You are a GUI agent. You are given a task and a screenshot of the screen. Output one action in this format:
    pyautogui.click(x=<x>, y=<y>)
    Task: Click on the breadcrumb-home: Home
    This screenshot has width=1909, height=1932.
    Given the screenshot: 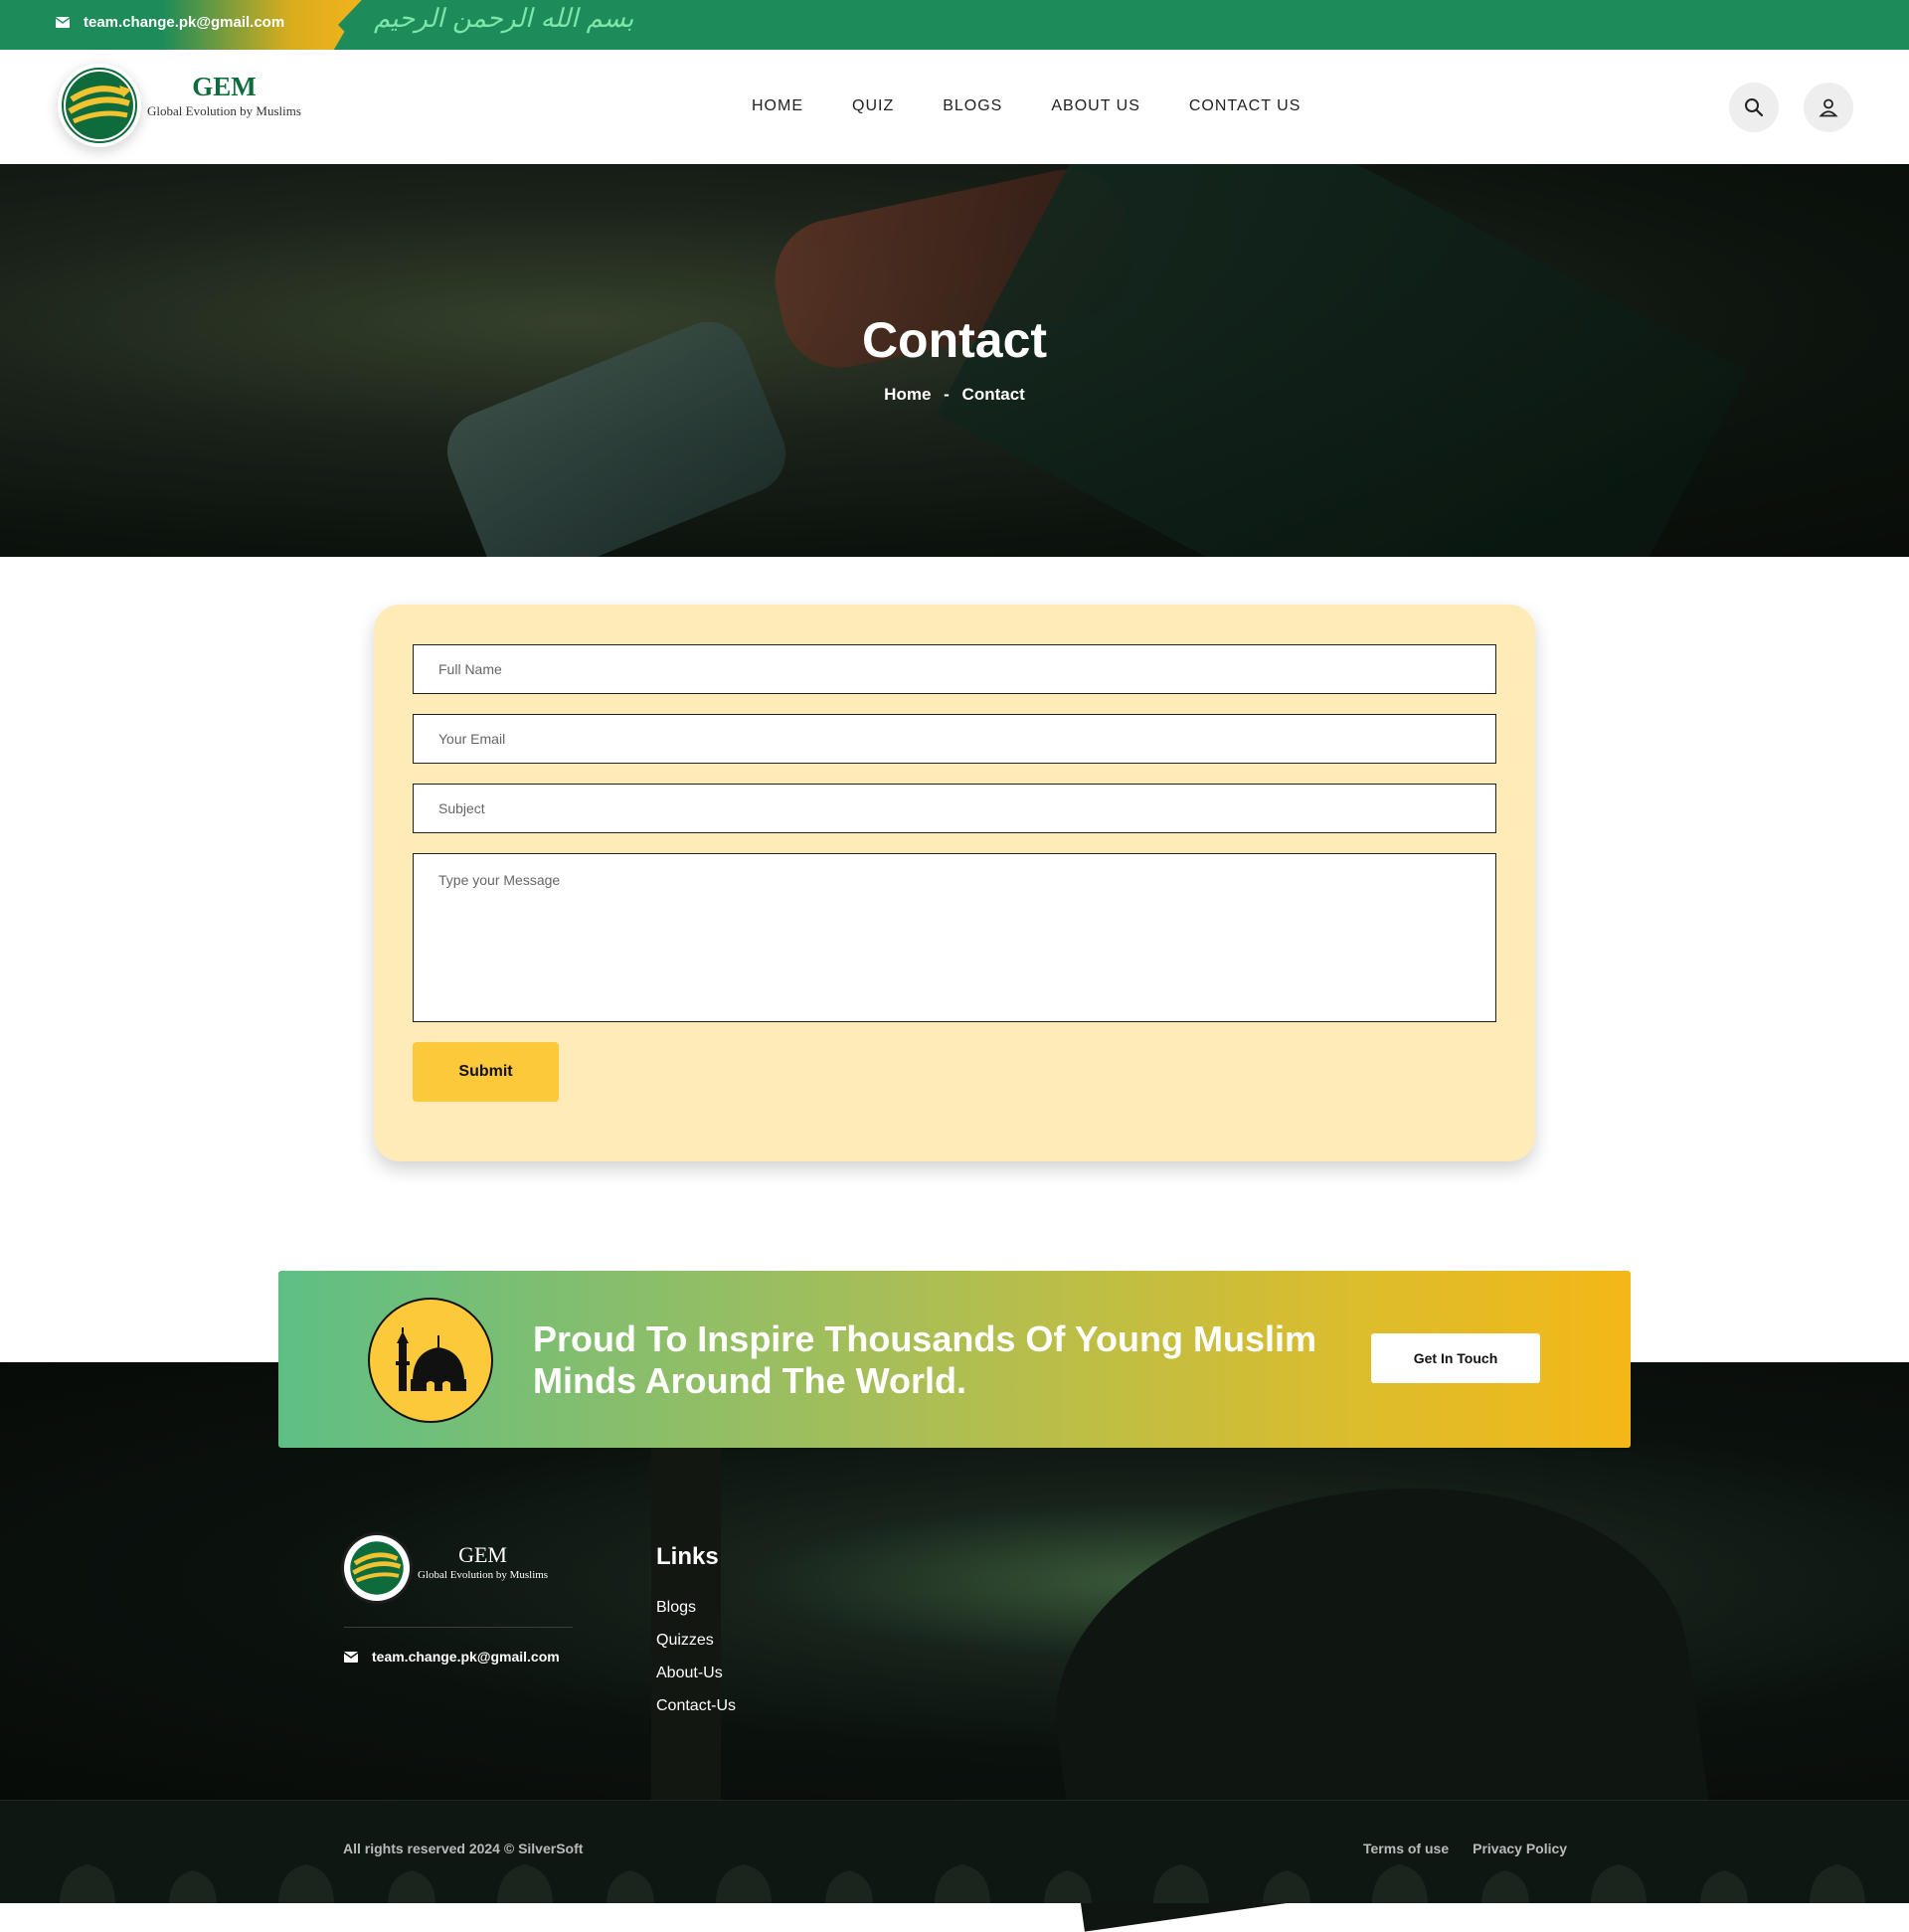 What is the action you would take?
    pyautogui.click(x=907, y=394)
    